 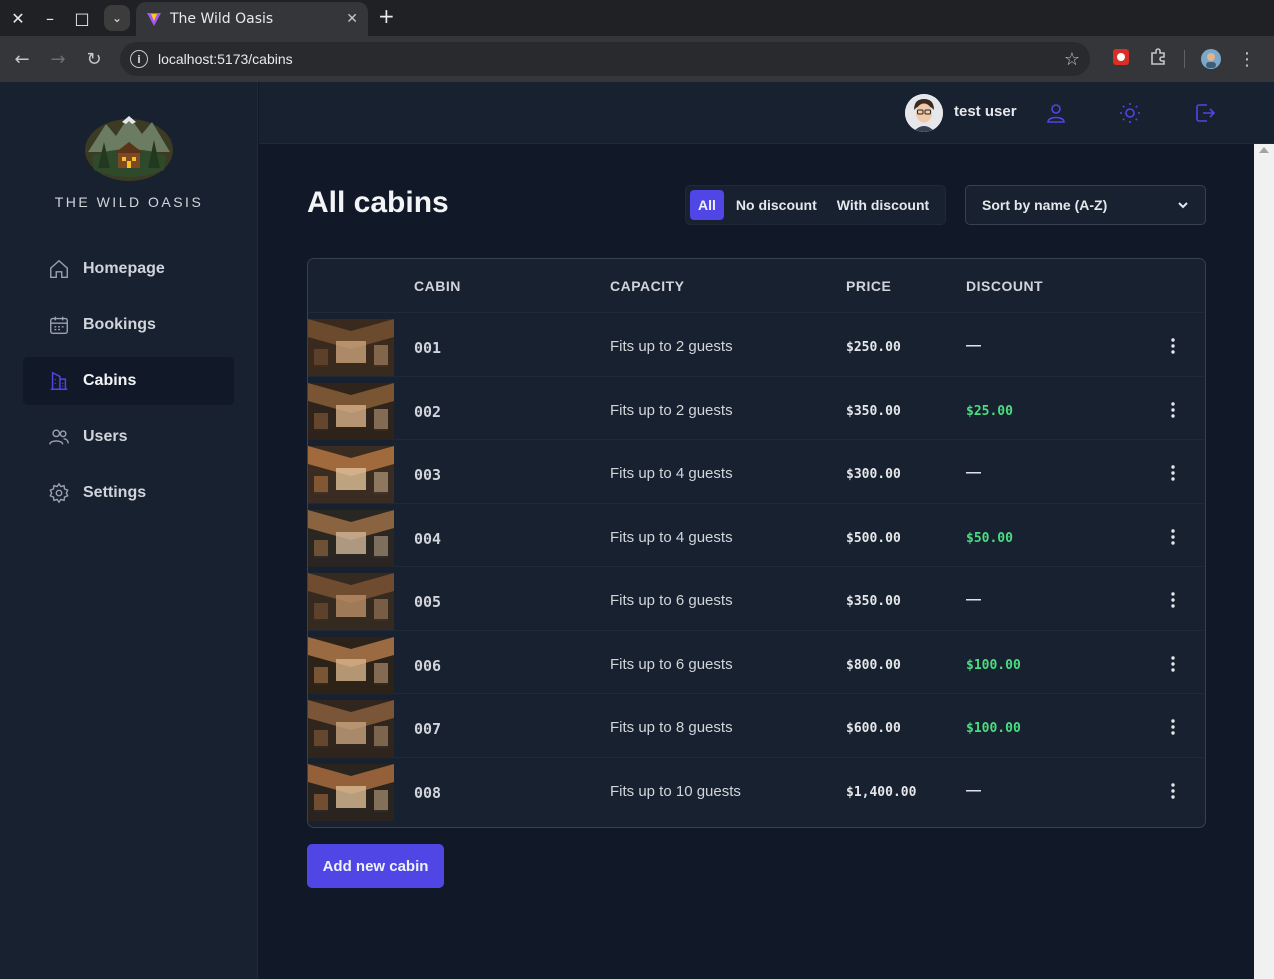 I want to click on building-icon, so click(x=59, y=381).